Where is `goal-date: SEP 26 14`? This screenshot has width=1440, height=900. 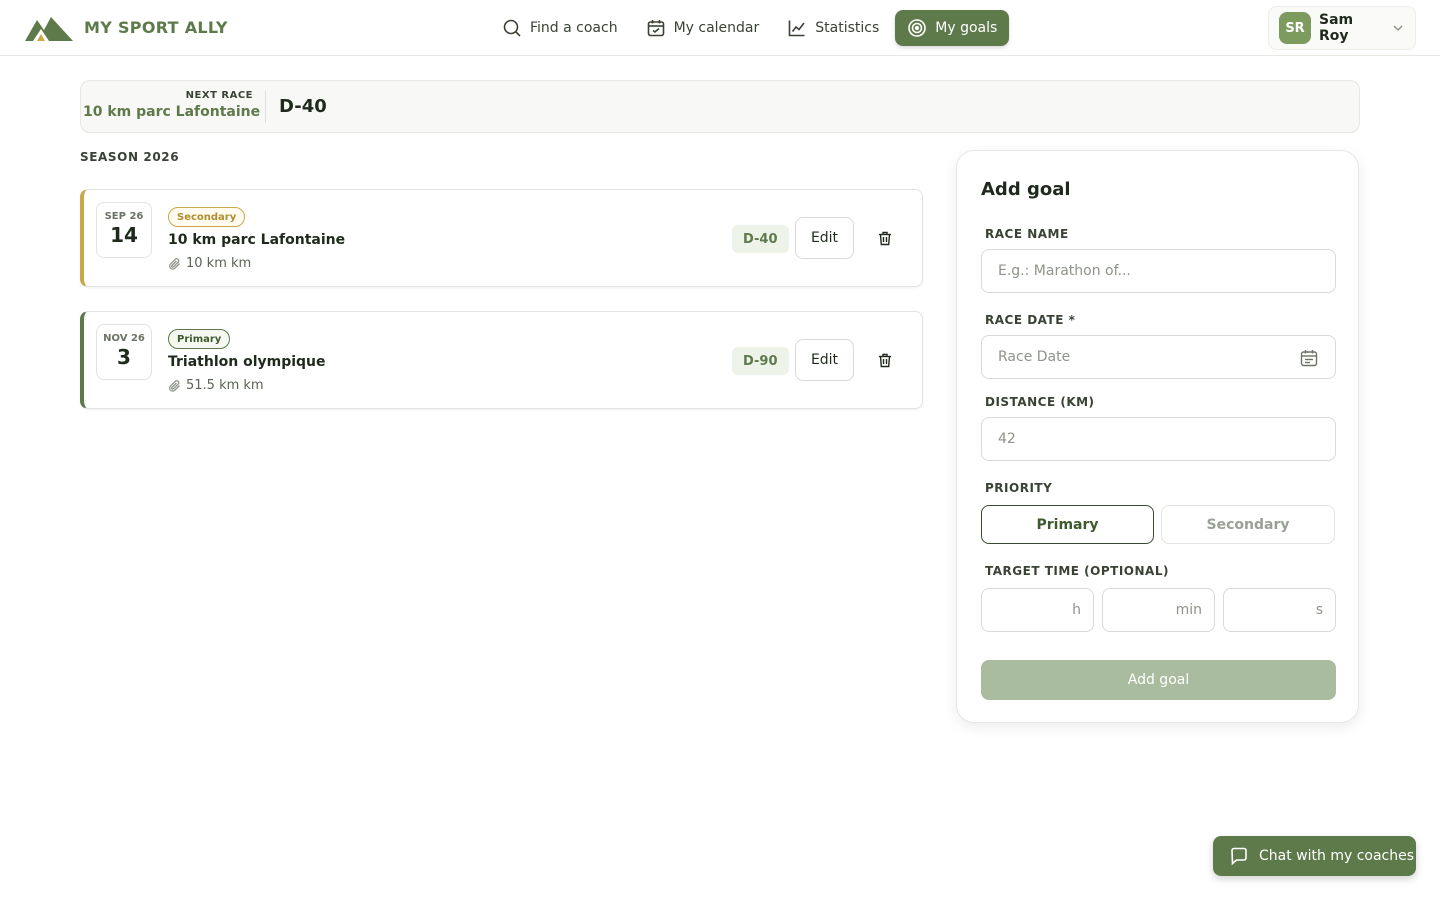 goal-date: SEP 26 14 is located at coordinates (124, 230).